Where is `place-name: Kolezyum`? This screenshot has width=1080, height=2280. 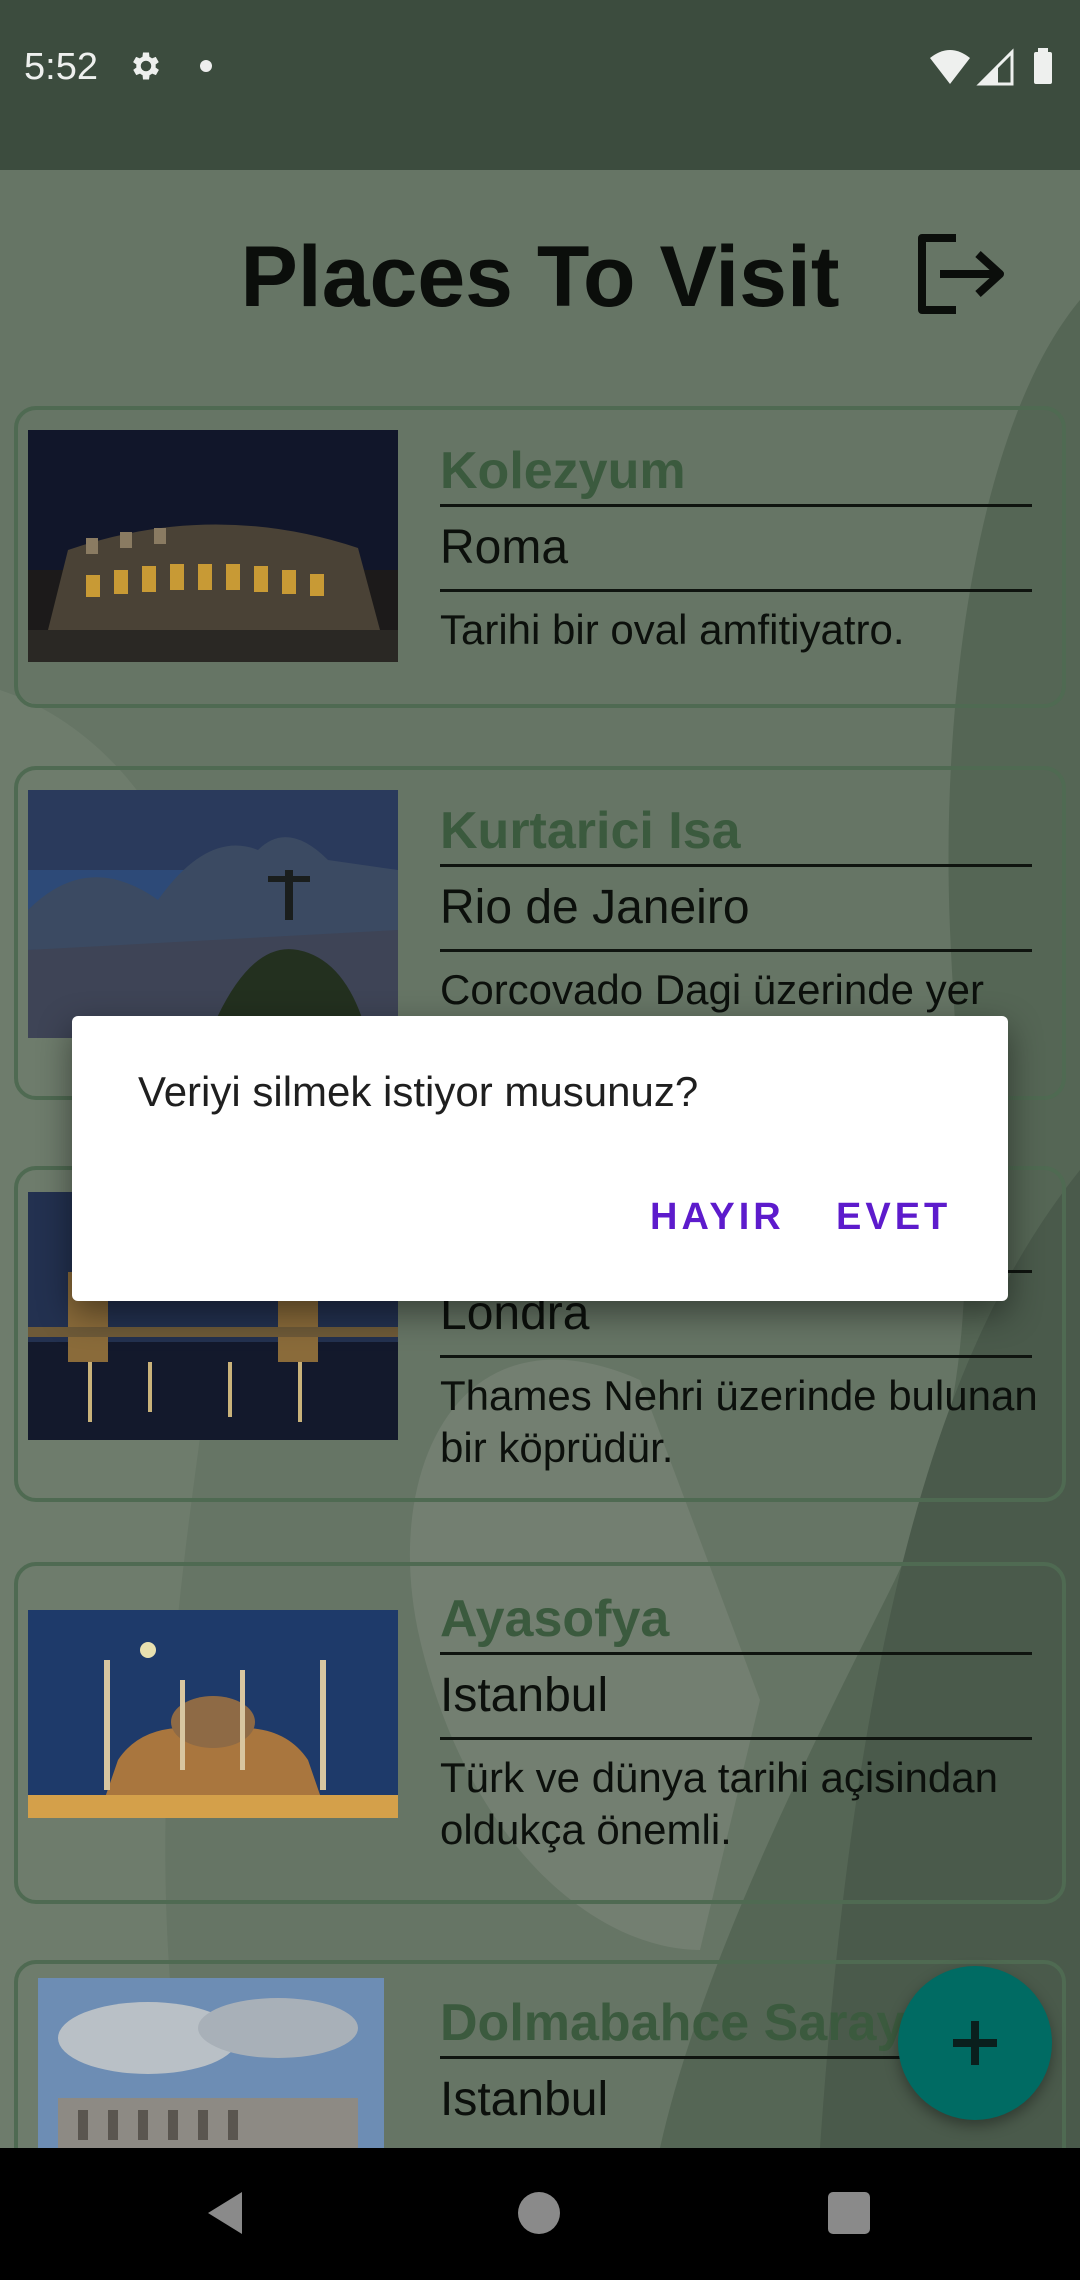 place-name: Kolezyum is located at coordinates (563, 471).